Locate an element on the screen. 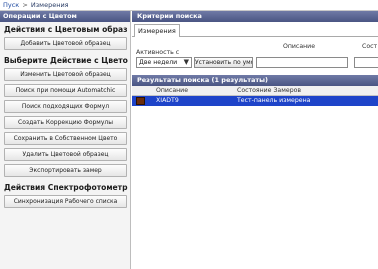 The width and height of the screenshot is (378, 269). activity-select: Две недели ▼ is located at coordinates (164, 62).